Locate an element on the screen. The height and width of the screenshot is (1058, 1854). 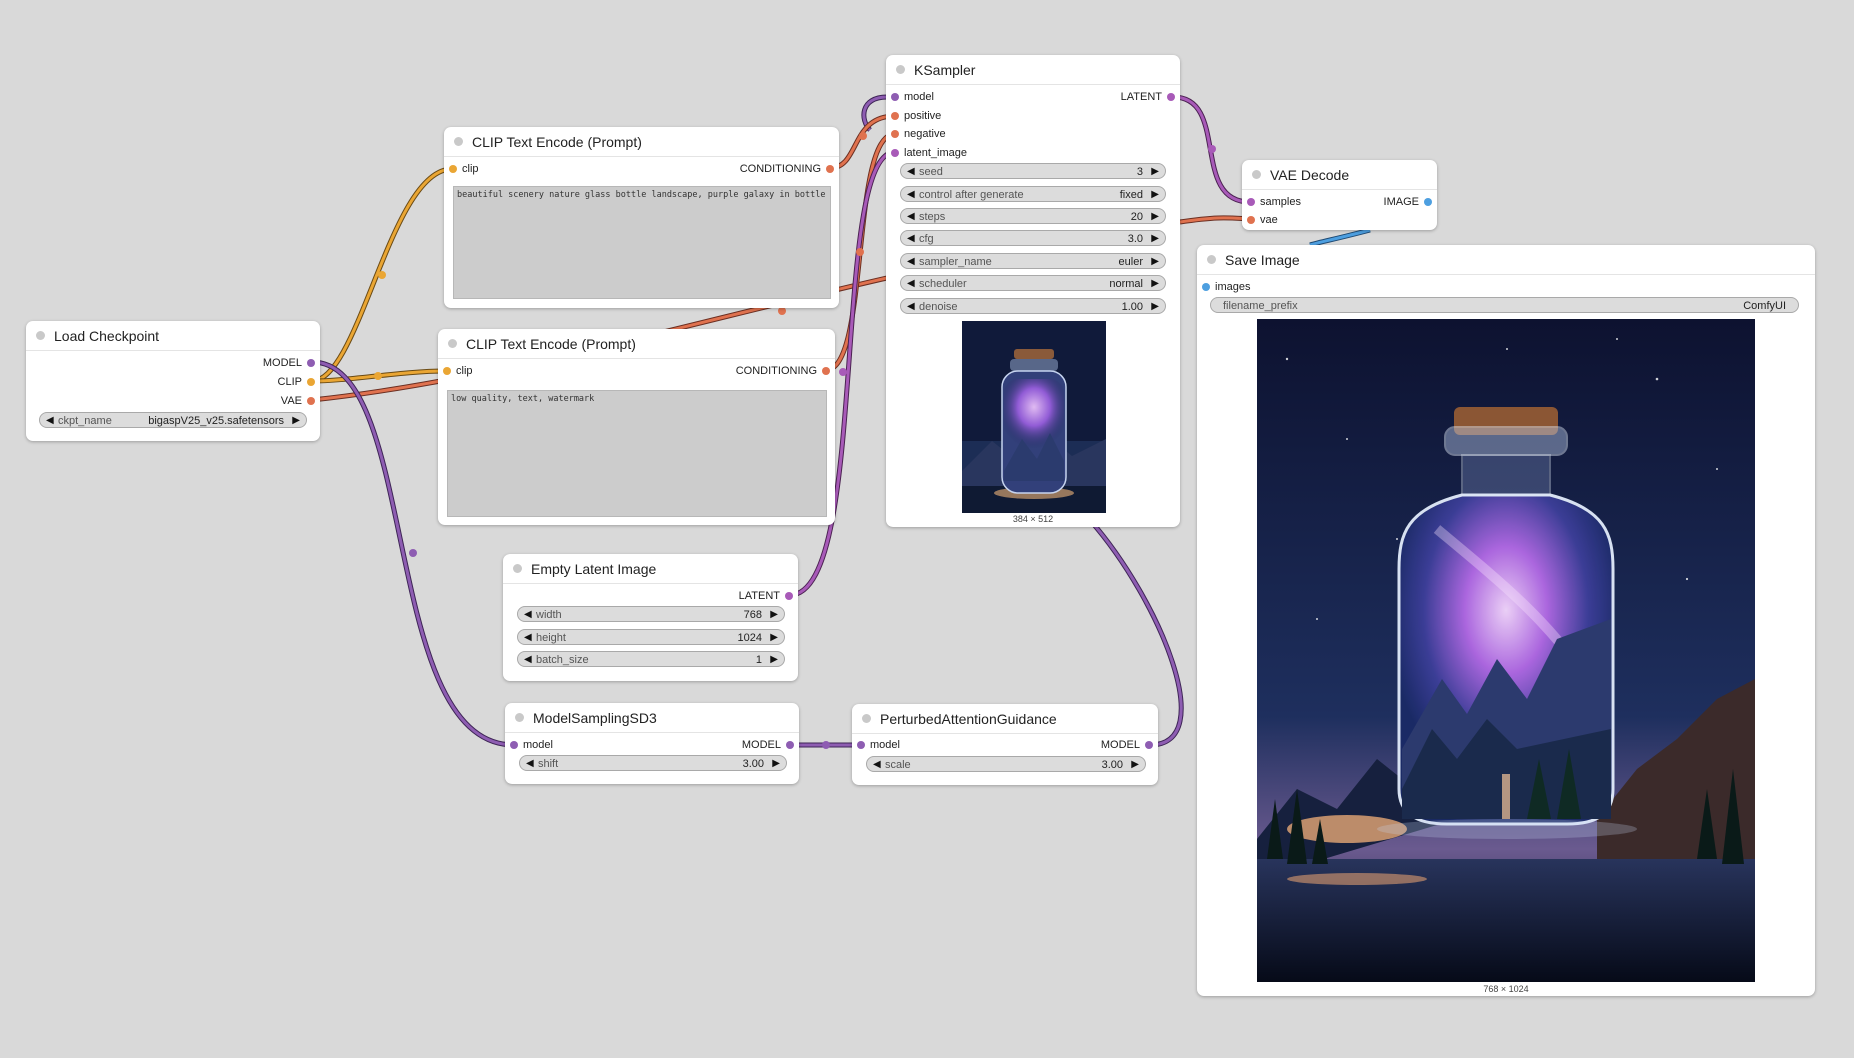
output-vae: VAE is located at coordinates (300, 401).